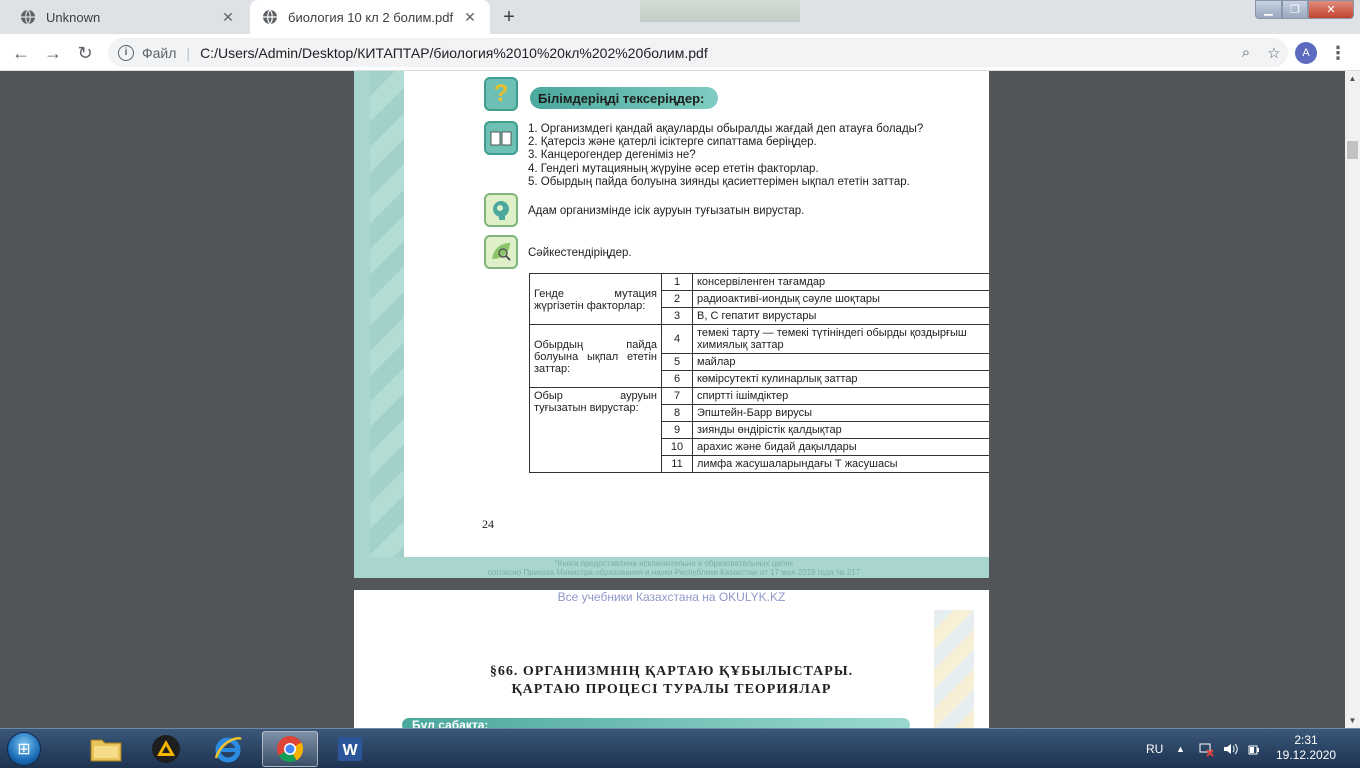 Image resolution: width=1360 pixels, height=768 pixels. I want to click on tab-unknown: Unknown ✕, so click(128, 17).